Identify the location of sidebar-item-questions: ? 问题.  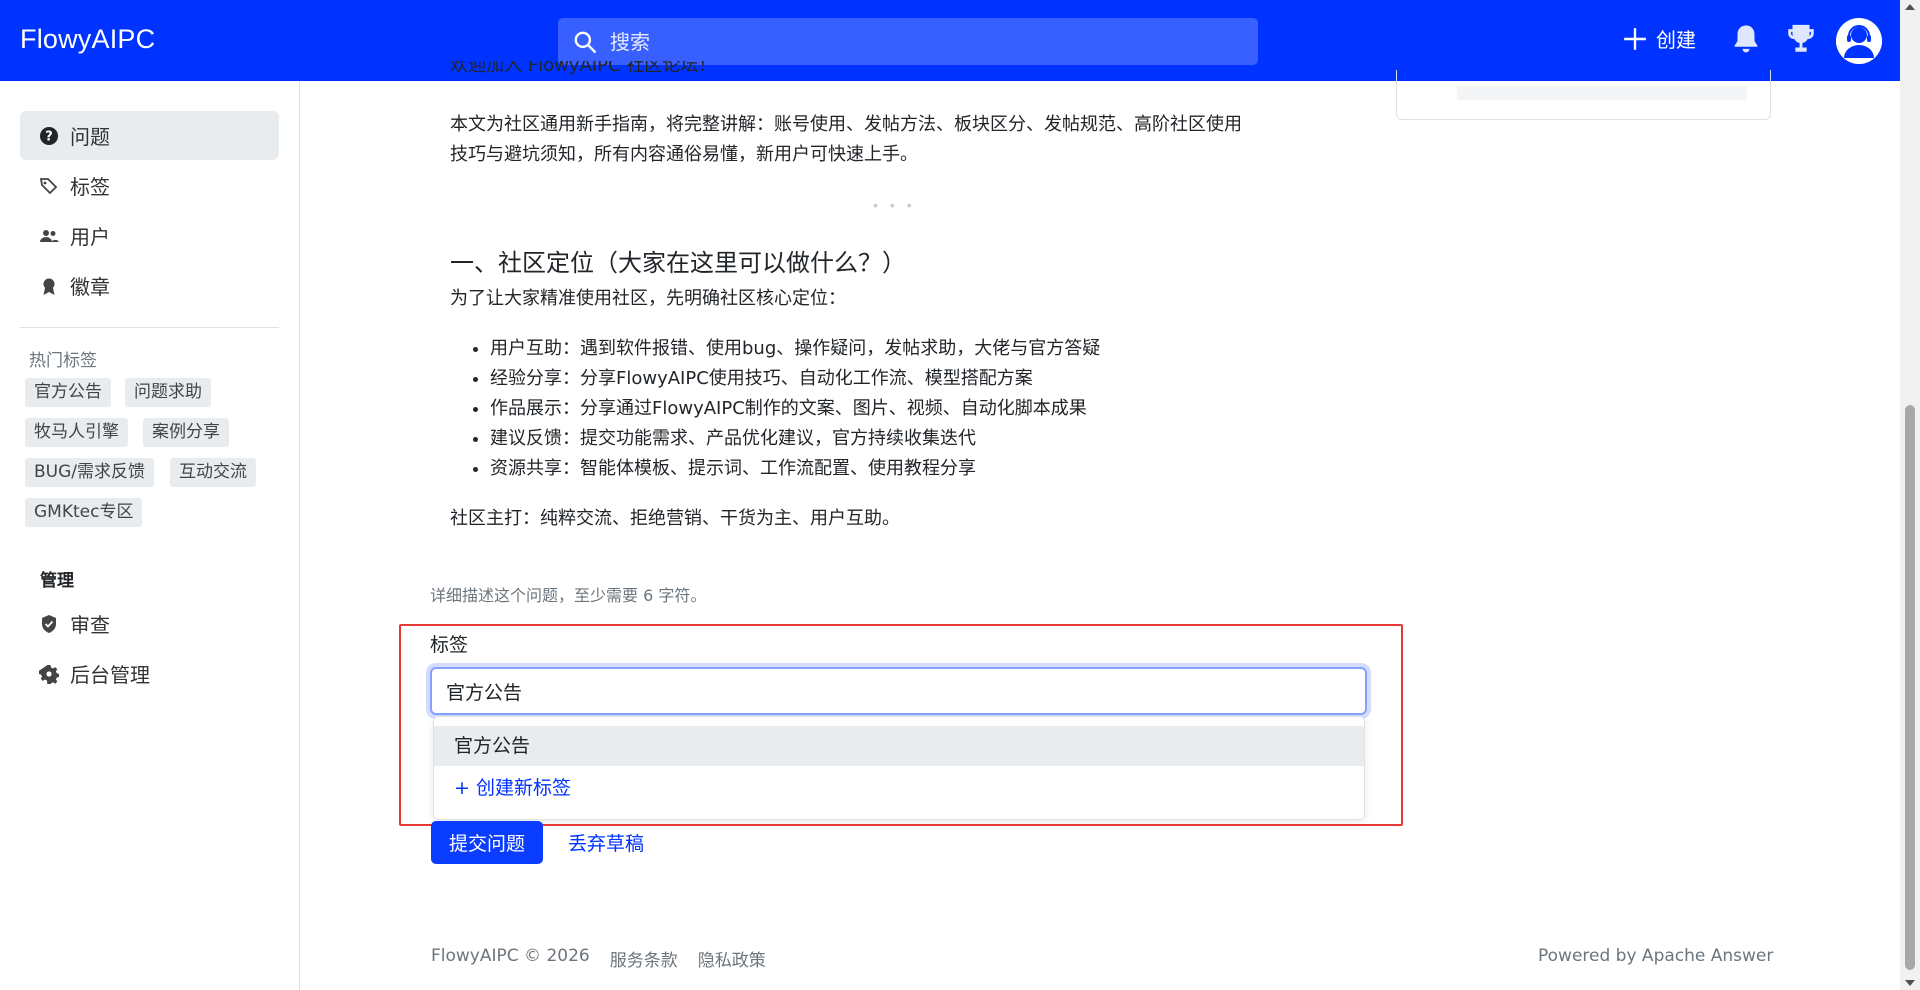
(149, 135).